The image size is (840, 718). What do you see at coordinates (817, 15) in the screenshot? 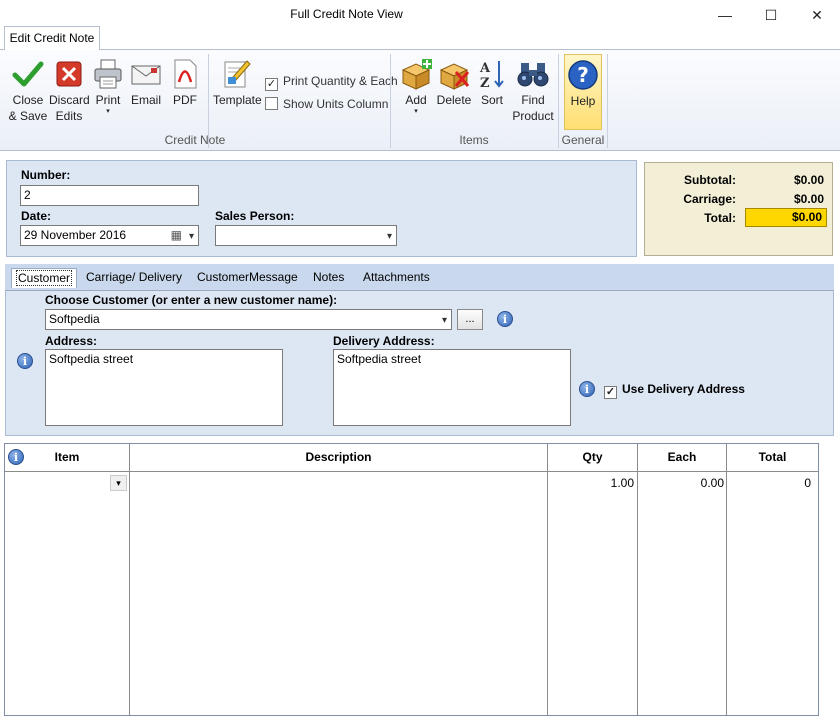
I see `close-window-button: ✕` at bounding box center [817, 15].